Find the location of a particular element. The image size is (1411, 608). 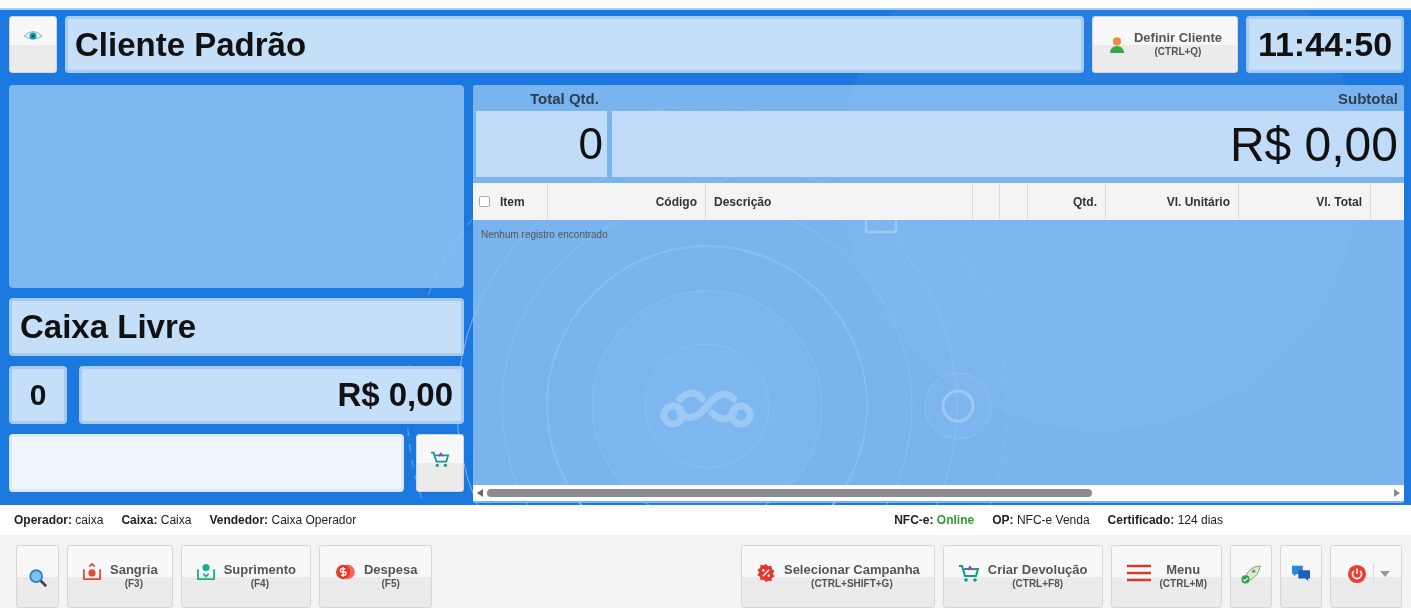

chat-button is located at coordinates (1301, 576).